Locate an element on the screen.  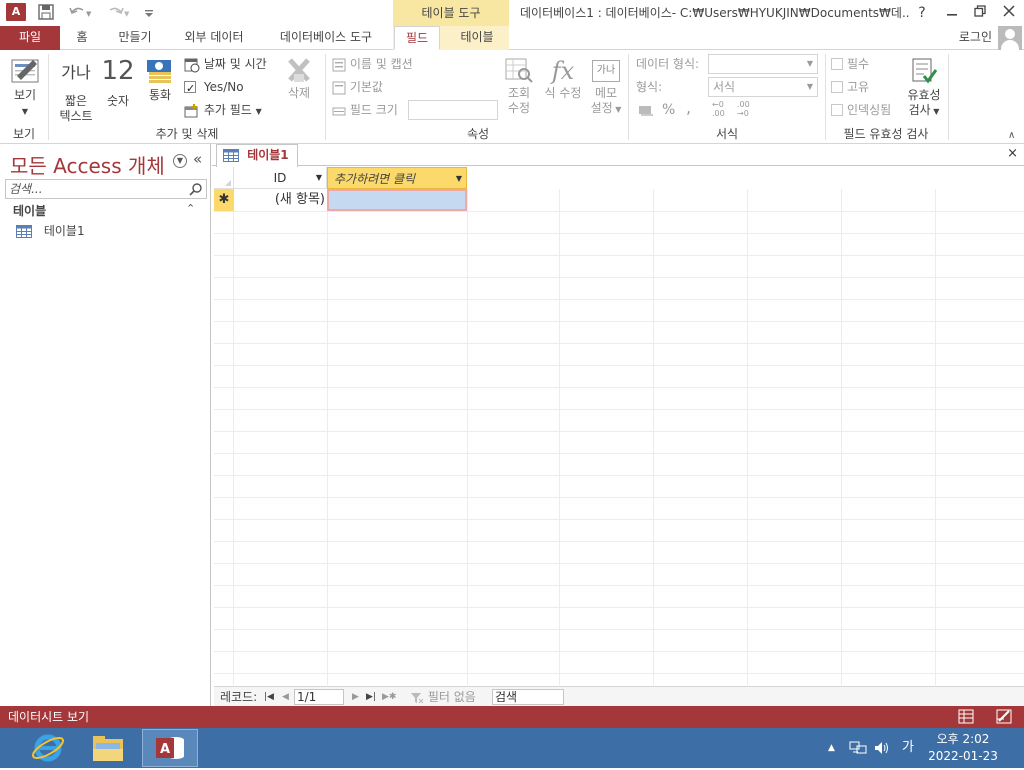
close-document-icon: × is located at coordinates (1012, 153).